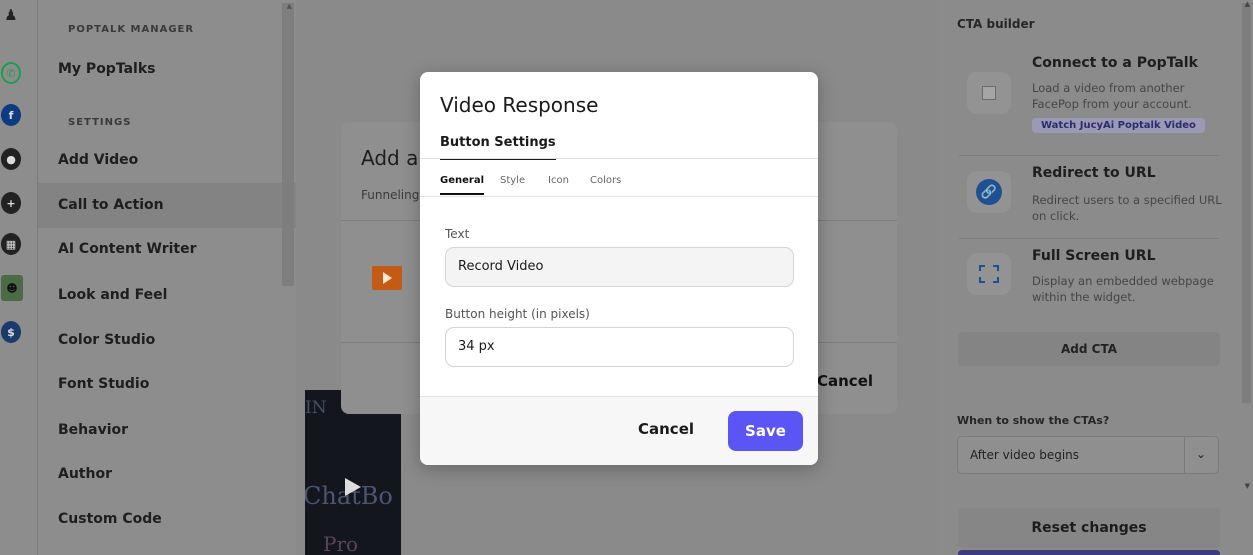 This screenshot has height=555, width=1253. I want to click on sidebar-item-add-video: Add Video, so click(98, 160).